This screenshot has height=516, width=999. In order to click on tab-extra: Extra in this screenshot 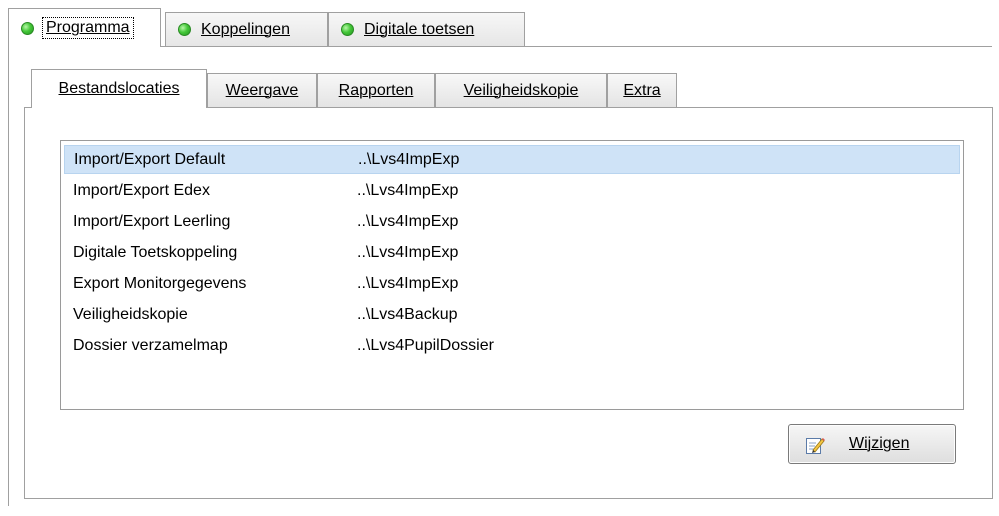, I will do `click(642, 90)`.